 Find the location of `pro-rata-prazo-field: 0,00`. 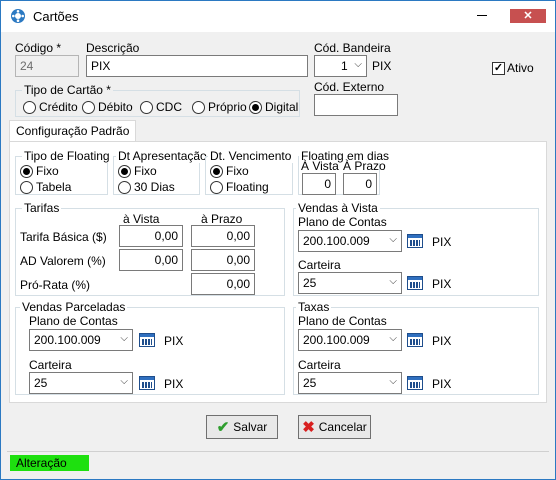

pro-rata-prazo-field: 0,00 is located at coordinates (223, 284).